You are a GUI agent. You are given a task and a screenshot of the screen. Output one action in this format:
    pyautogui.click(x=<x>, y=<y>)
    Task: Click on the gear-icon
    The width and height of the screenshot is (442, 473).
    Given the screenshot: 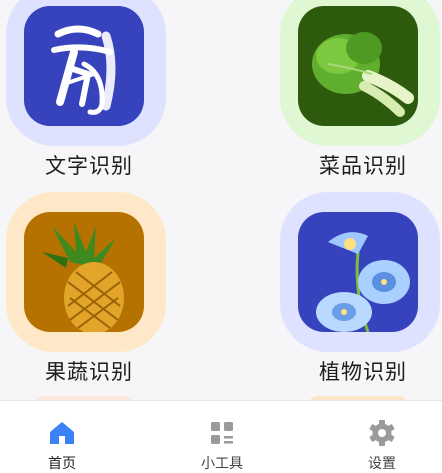 What is the action you would take?
    pyautogui.click(x=382, y=433)
    